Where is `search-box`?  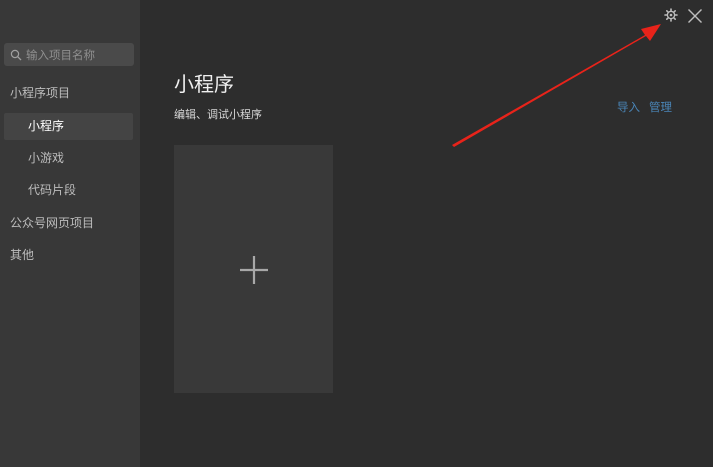 search-box is located at coordinates (69, 54).